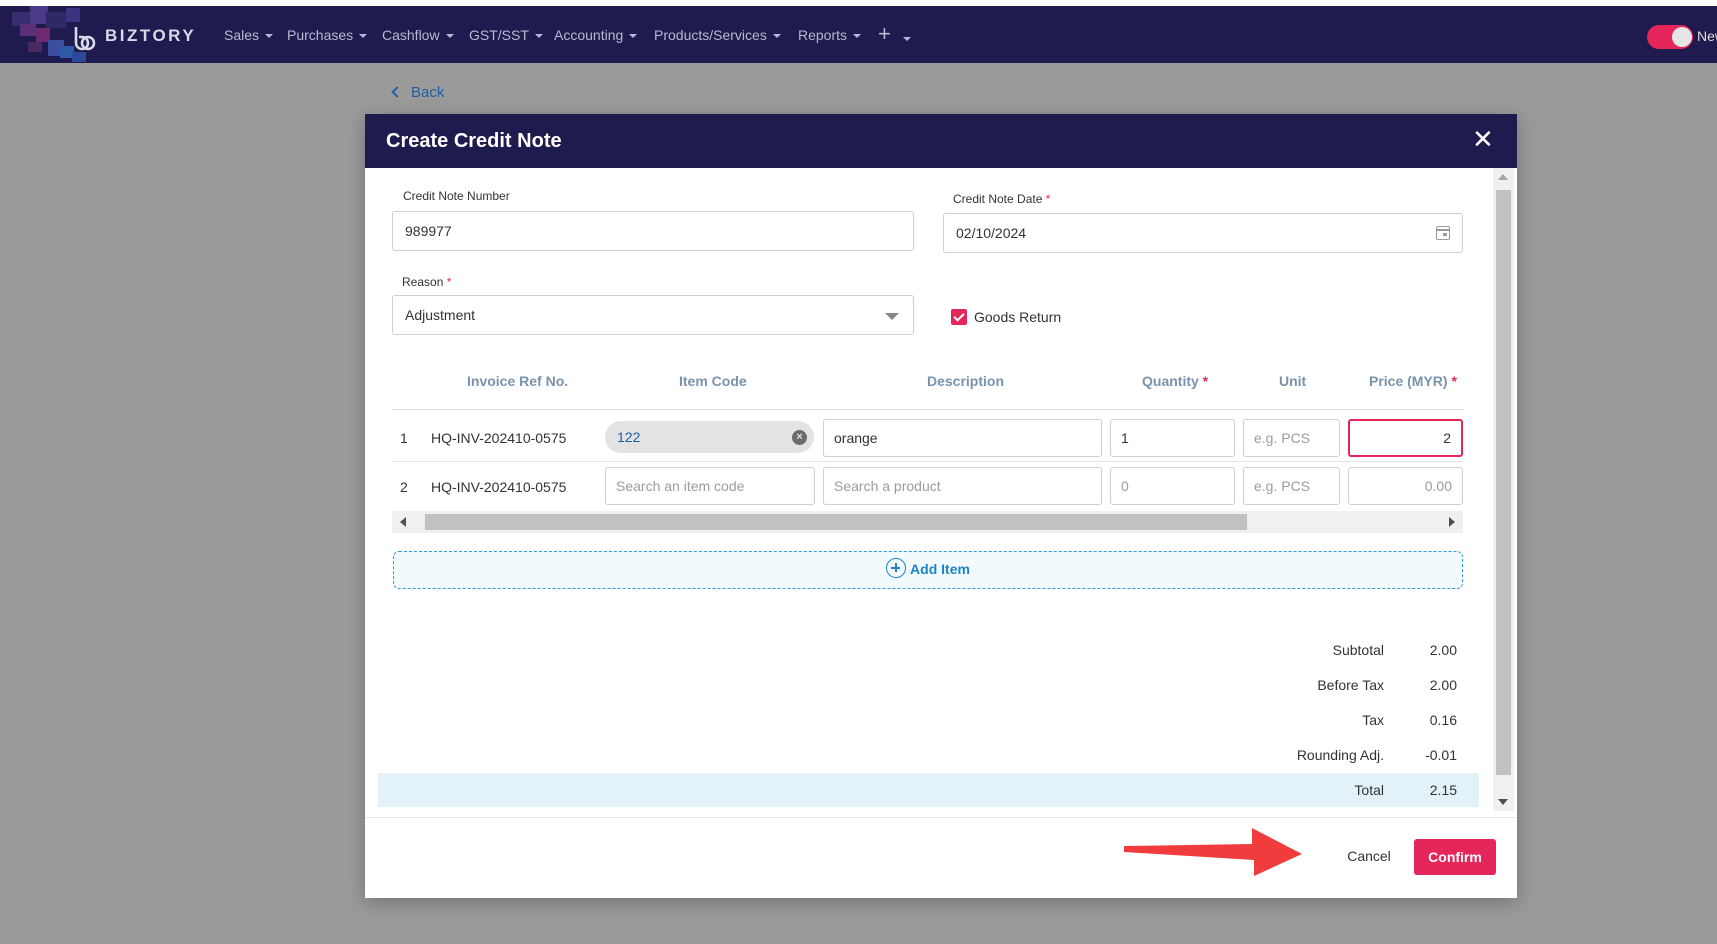  I want to click on col-description: Description, so click(966, 381).